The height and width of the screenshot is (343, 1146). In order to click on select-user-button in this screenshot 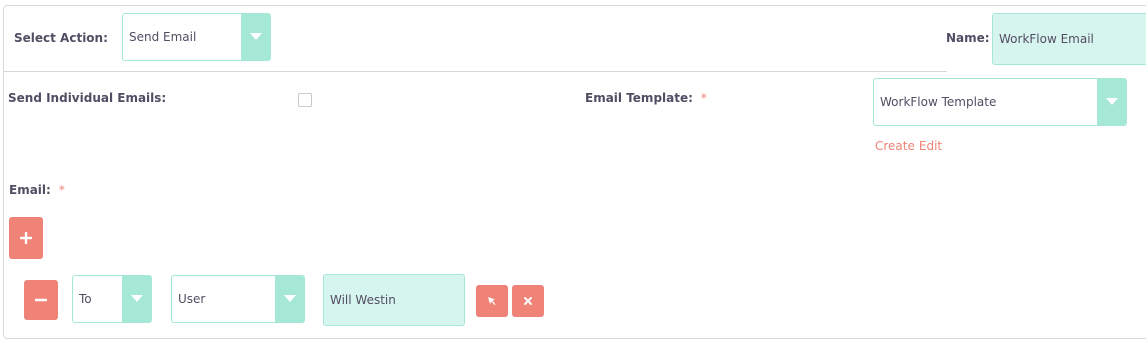, I will do `click(492, 301)`.